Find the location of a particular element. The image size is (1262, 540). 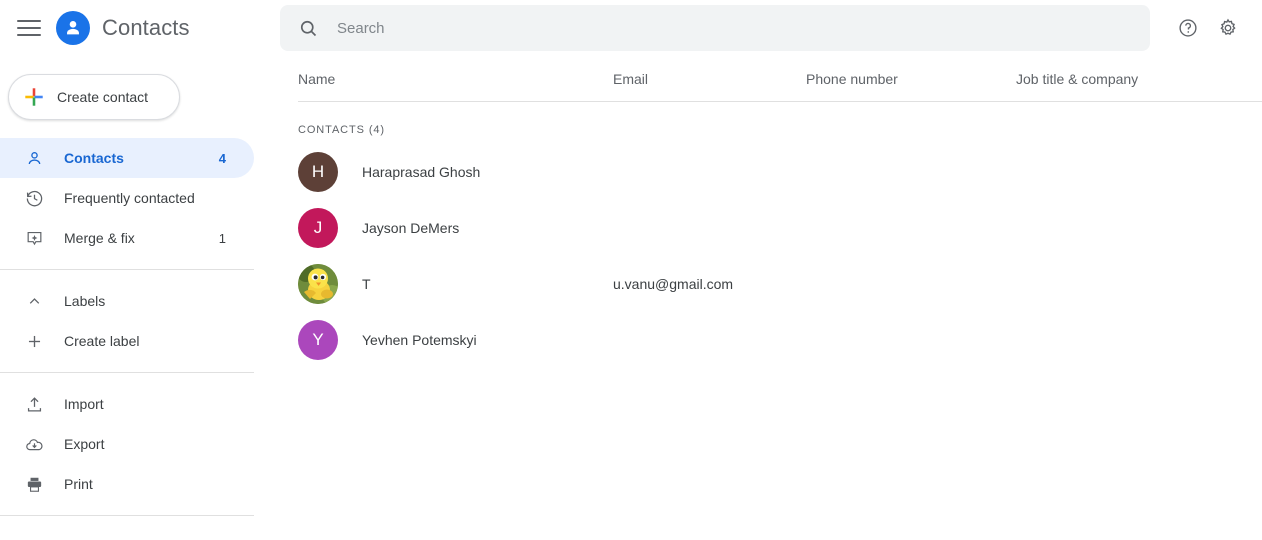

contact-email: u.vanu@gmail.com is located at coordinates (673, 284).